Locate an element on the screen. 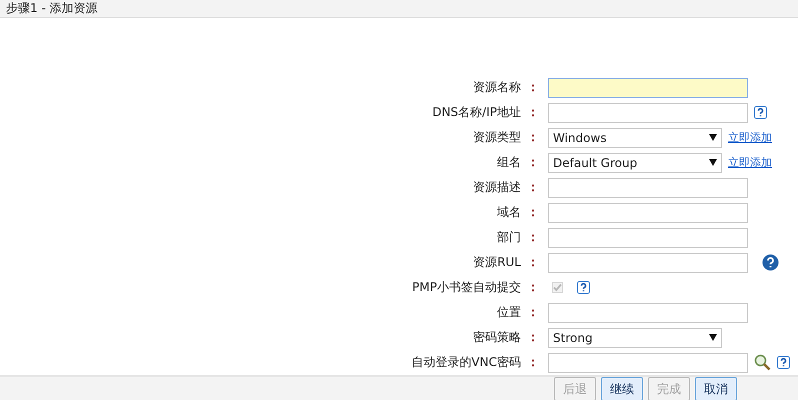  field-label: 位置 is located at coordinates (508, 312).